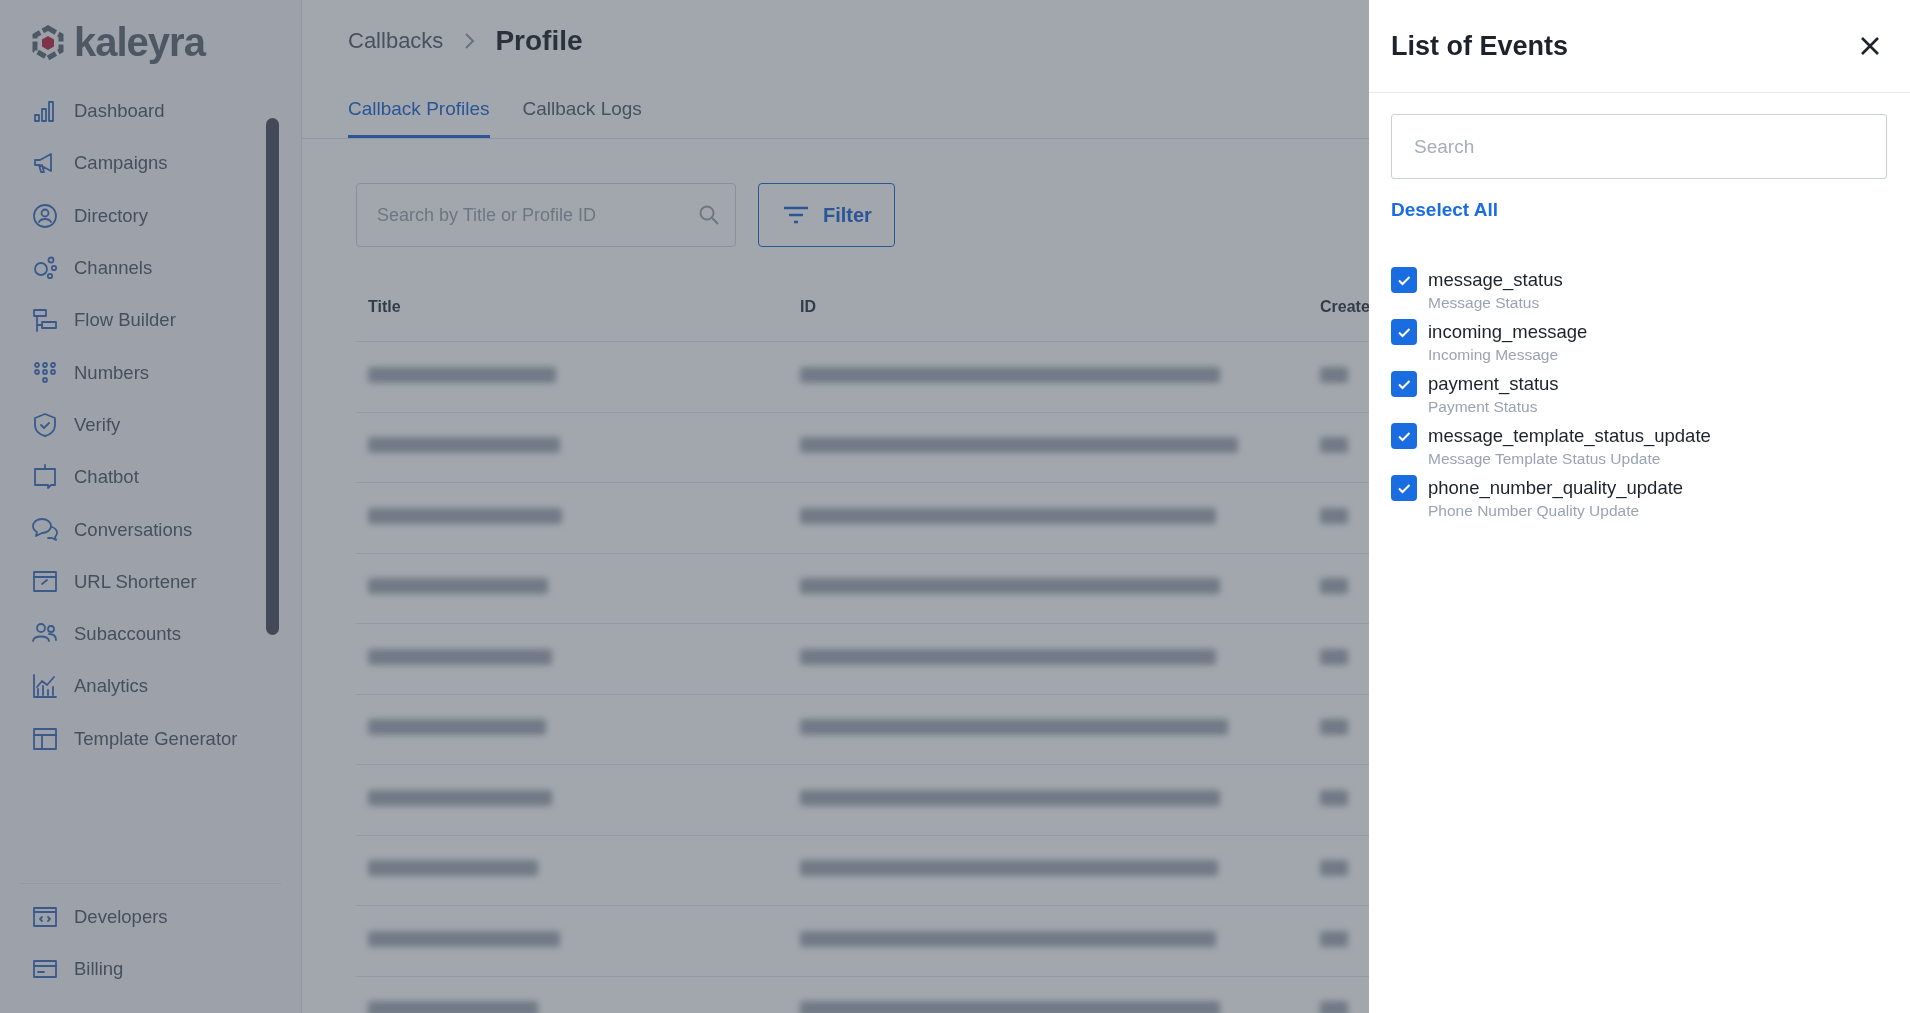 The image size is (1910, 1013). Describe the element at coordinates (582, 110) in the screenshot. I see `tab: Callback Logs` at that location.